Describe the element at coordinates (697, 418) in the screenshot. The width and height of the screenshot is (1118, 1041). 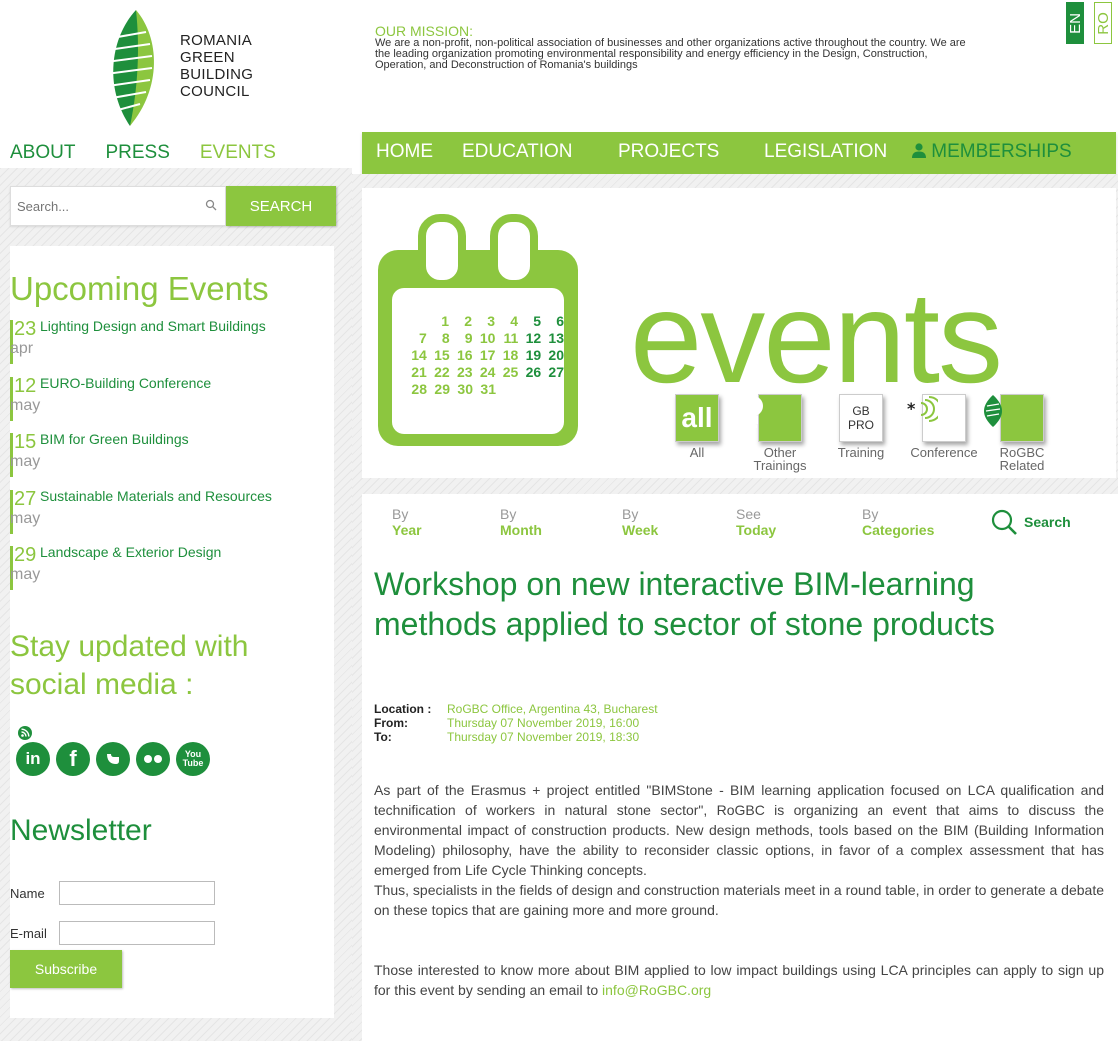
I see `all-icon: all` at that location.